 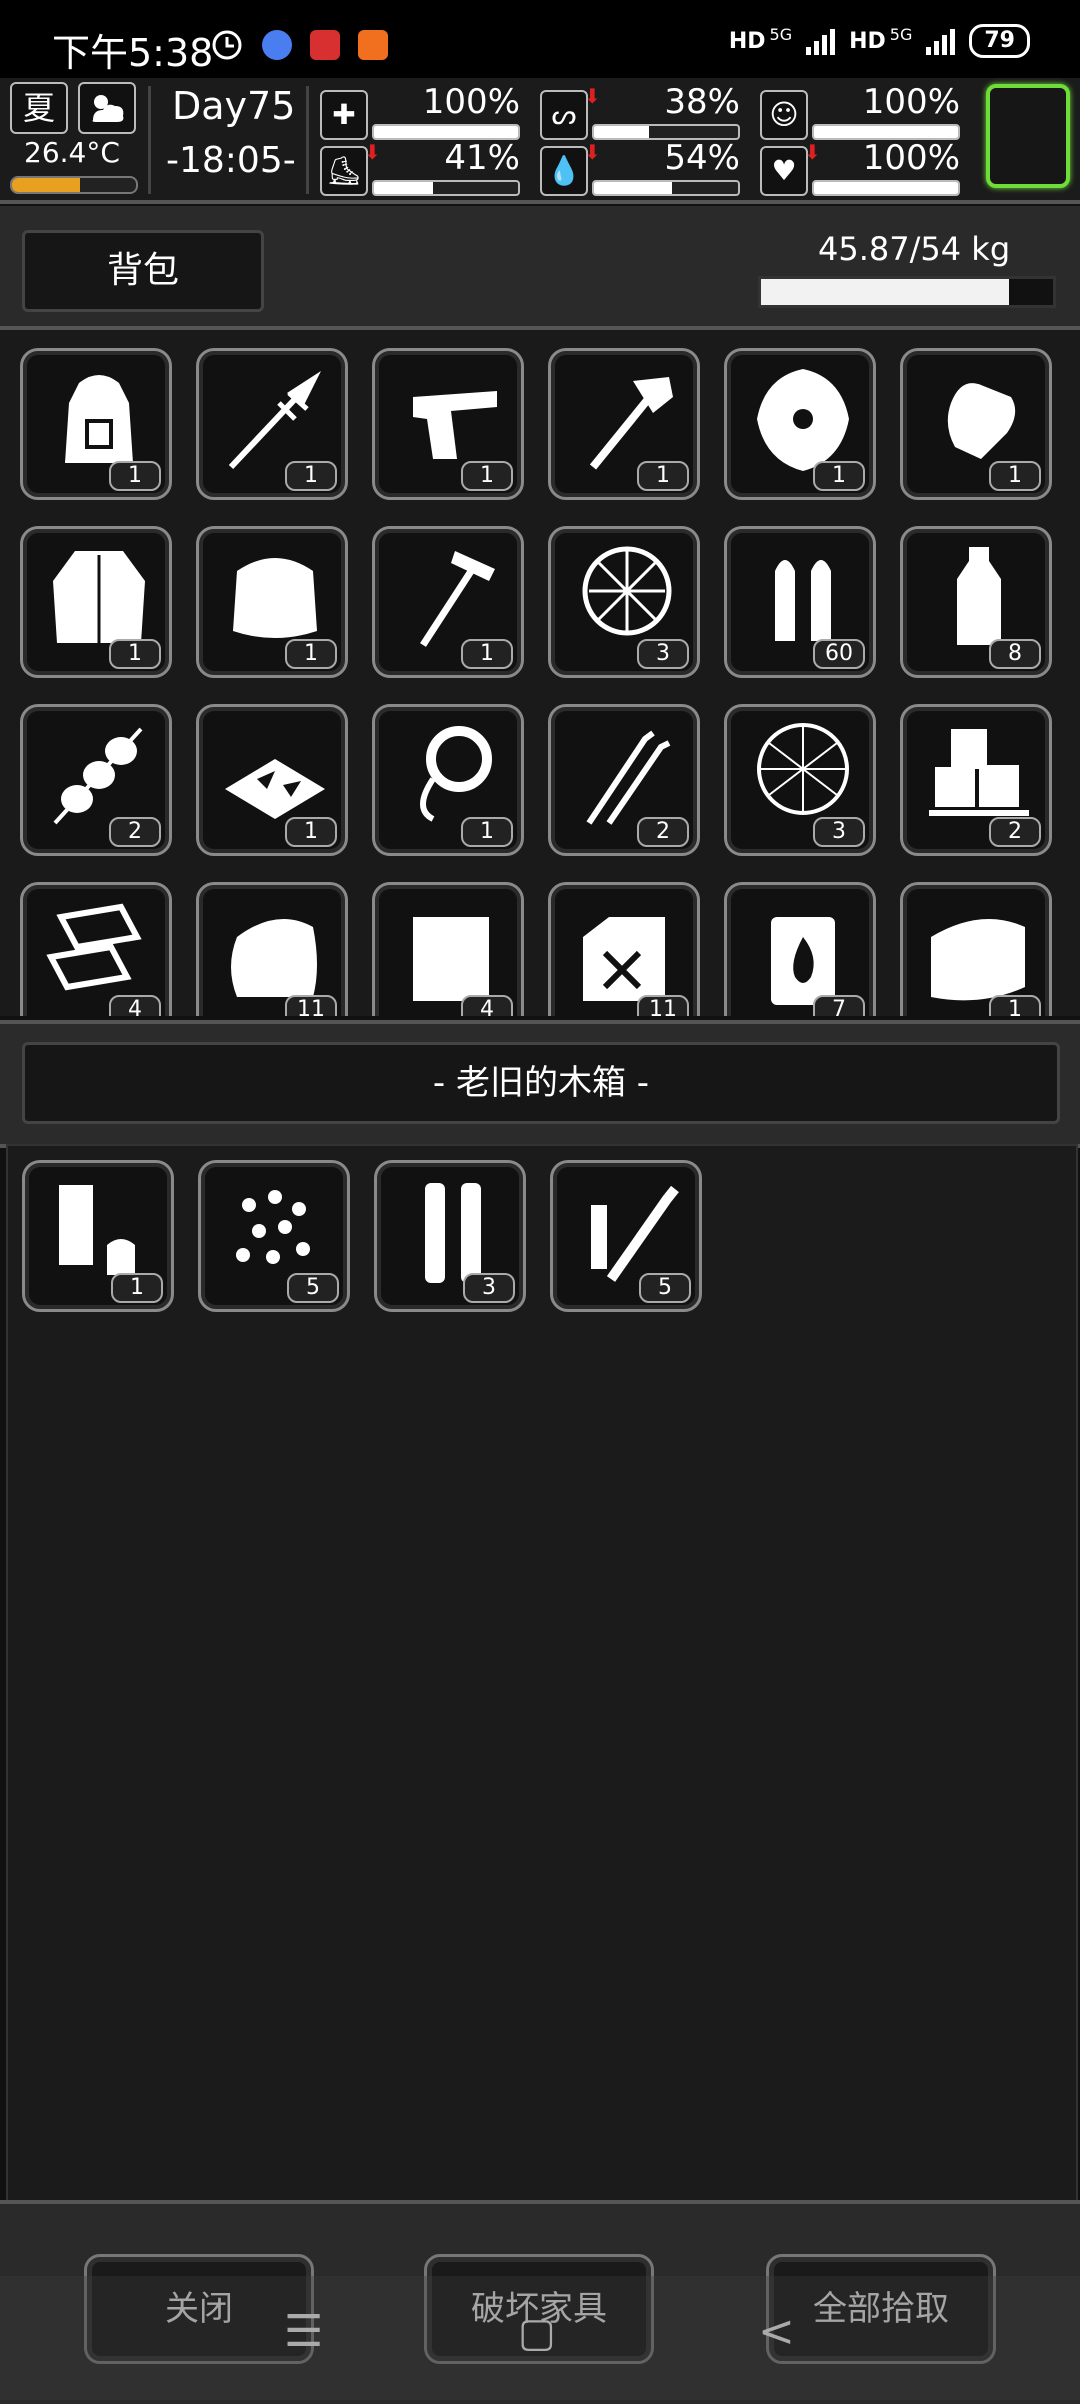 I want to click on item-slot-bullets: 60, so click(x=800, y=602).